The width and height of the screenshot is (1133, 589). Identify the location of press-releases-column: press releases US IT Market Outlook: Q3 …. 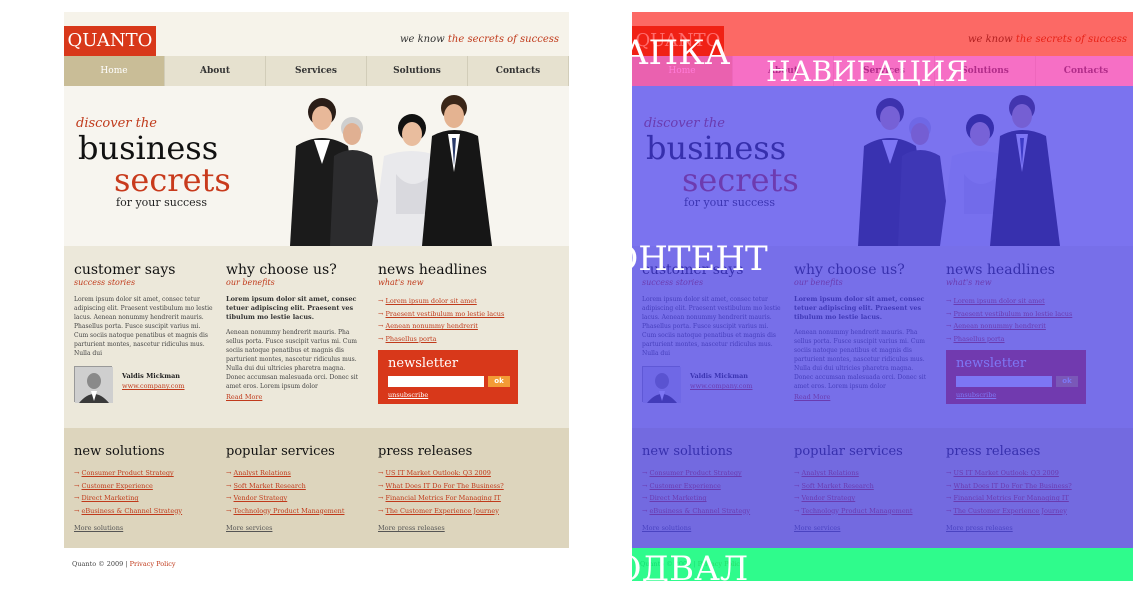
(448, 488).